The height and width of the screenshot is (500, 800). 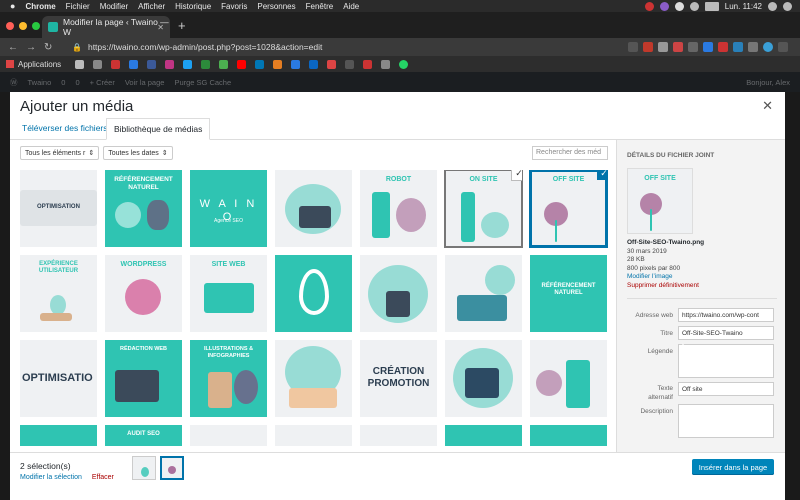 What do you see at coordinates (172, 468) in the screenshot?
I see `selection-thumb-active` at bounding box center [172, 468].